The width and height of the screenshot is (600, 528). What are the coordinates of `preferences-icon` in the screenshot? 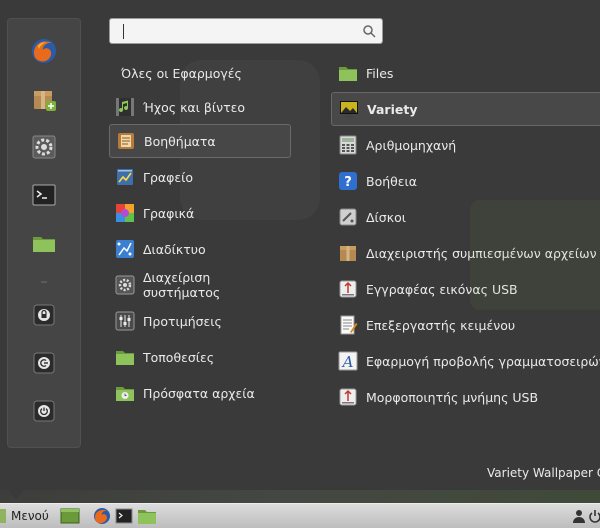 It's located at (125, 321).